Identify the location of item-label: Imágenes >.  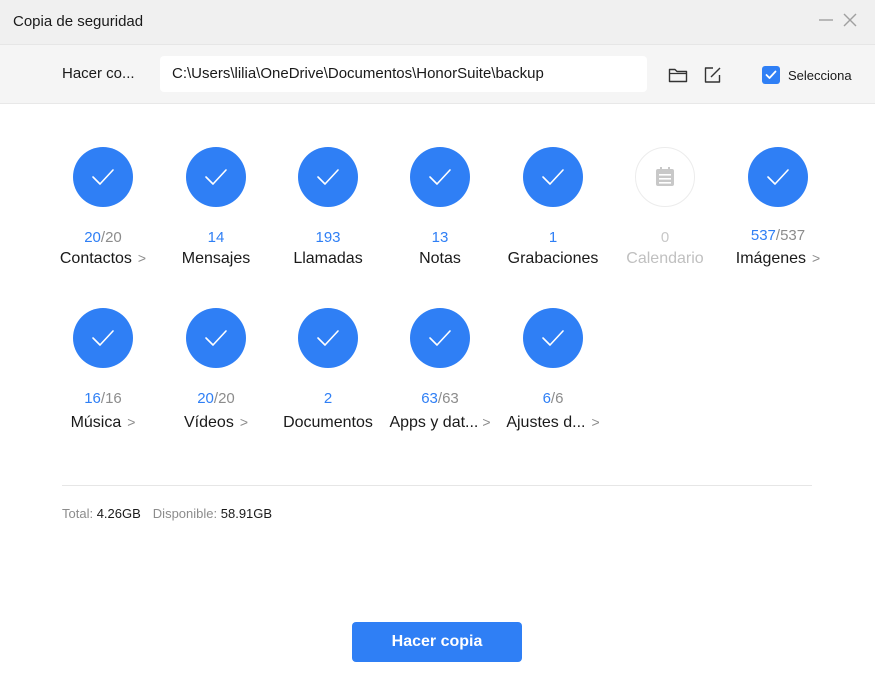
(778, 258).